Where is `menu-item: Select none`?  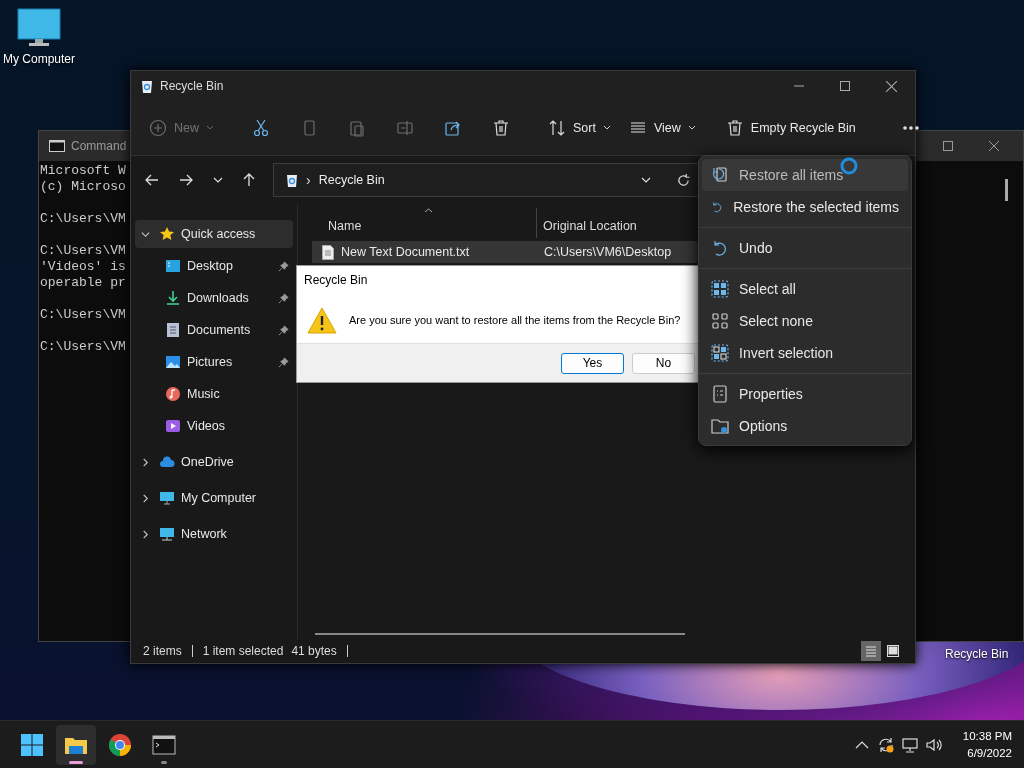 menu-item: Select none is located at coordinates (805, 321).